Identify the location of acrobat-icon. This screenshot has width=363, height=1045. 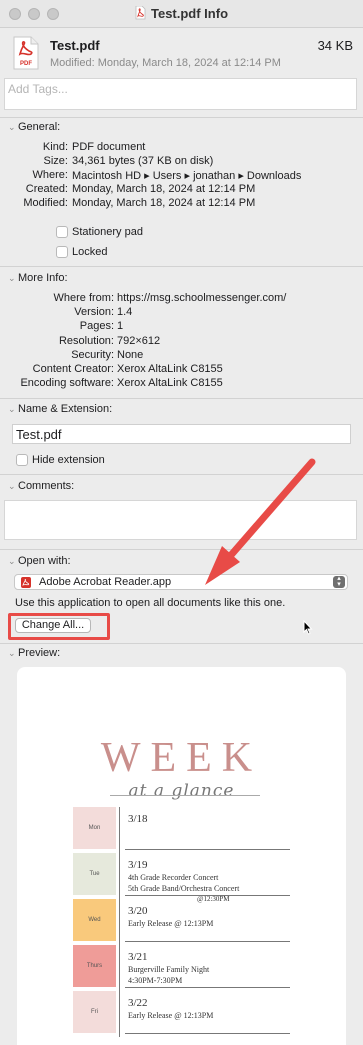
(26, 582).